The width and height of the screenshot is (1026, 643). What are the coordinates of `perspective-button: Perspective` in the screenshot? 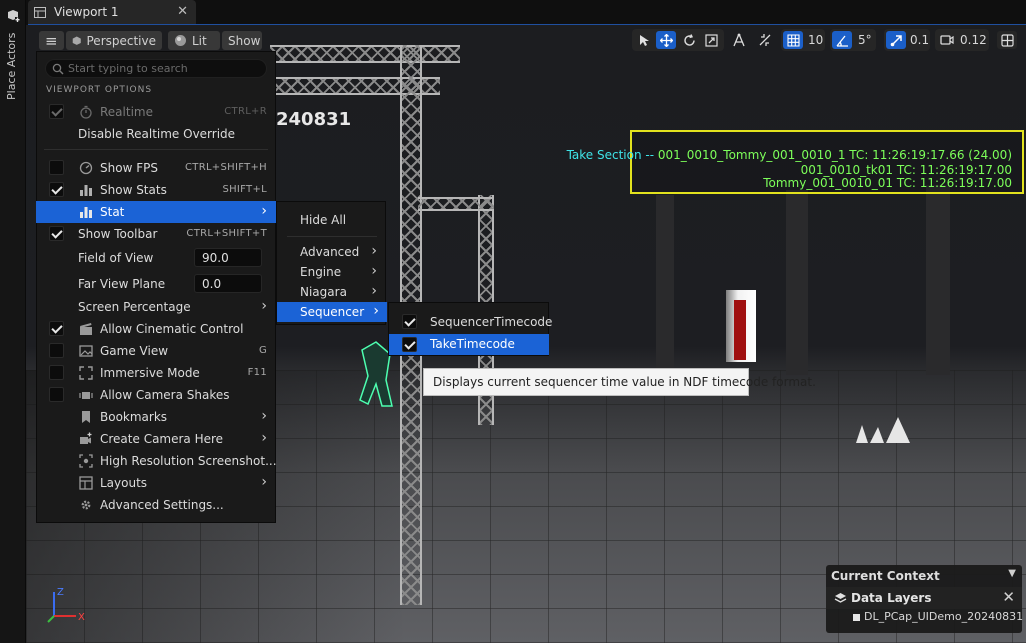 It's located at (114, 40).